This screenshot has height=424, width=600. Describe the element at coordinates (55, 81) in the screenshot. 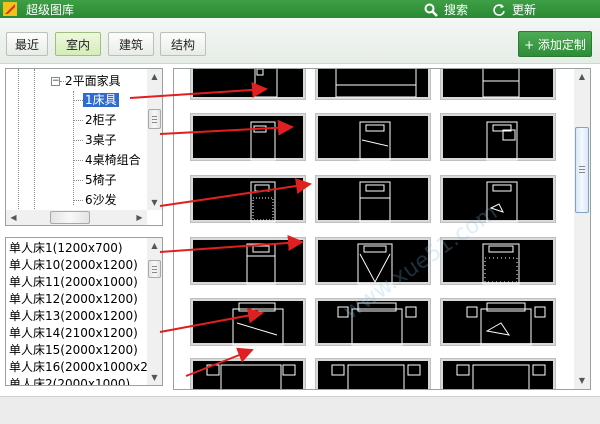

I see `tree-collapse-toggle: −` at that location.